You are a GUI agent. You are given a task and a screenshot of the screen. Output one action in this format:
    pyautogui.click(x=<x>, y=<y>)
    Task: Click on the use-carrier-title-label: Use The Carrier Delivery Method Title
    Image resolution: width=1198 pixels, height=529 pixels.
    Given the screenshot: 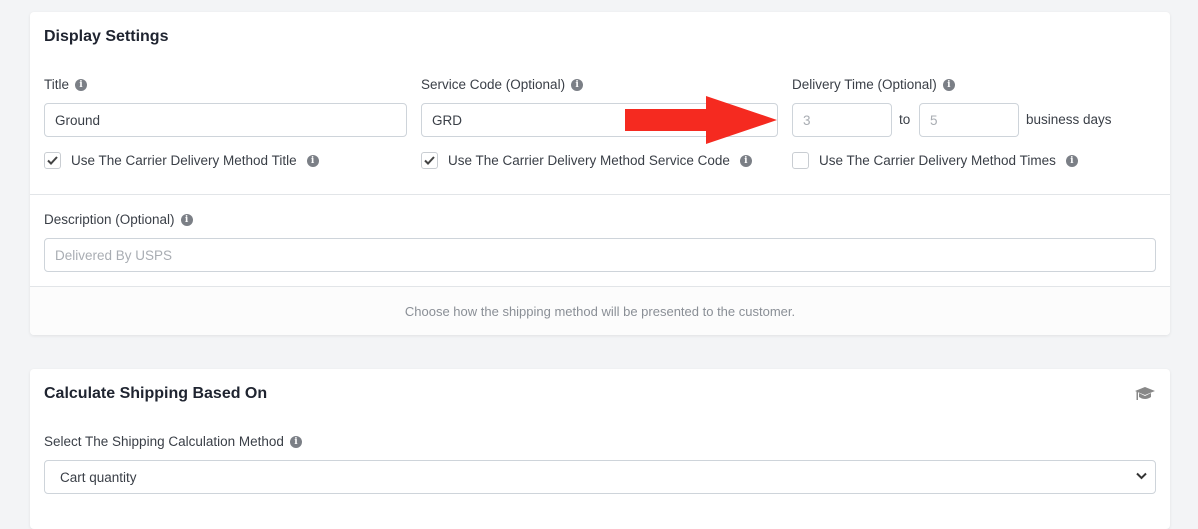 What is the action you would take?
    pyautogui.click(x=184, y=160)
    